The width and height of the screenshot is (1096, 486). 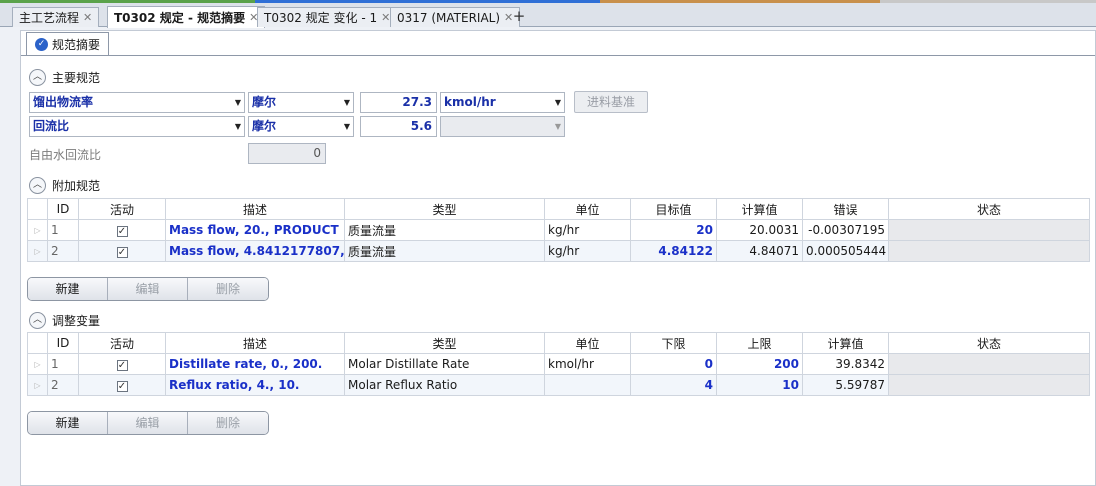 What do you see at coordinates (759, 385) in the screenshot?
I see `cell-upper: 10` at bounding box center [759, 385].